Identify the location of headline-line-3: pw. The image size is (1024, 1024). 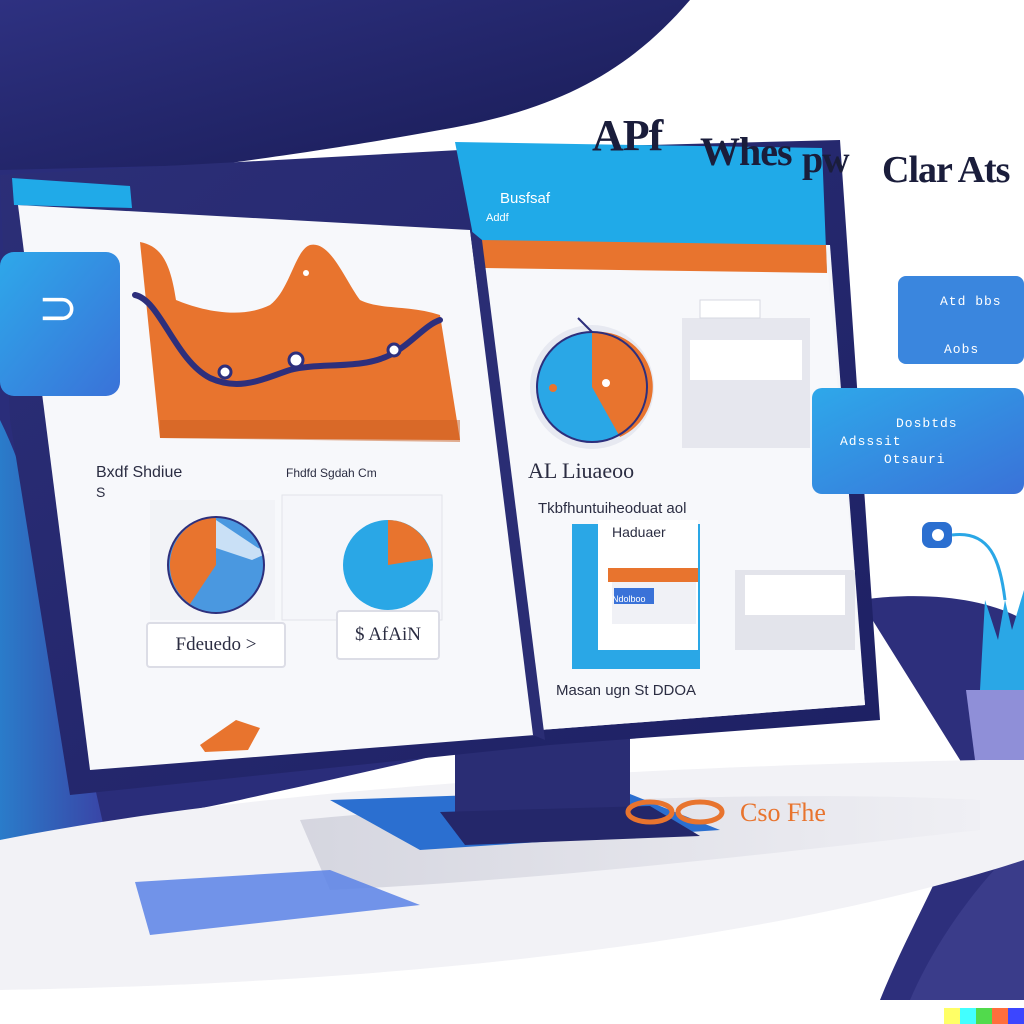
(826, 160).